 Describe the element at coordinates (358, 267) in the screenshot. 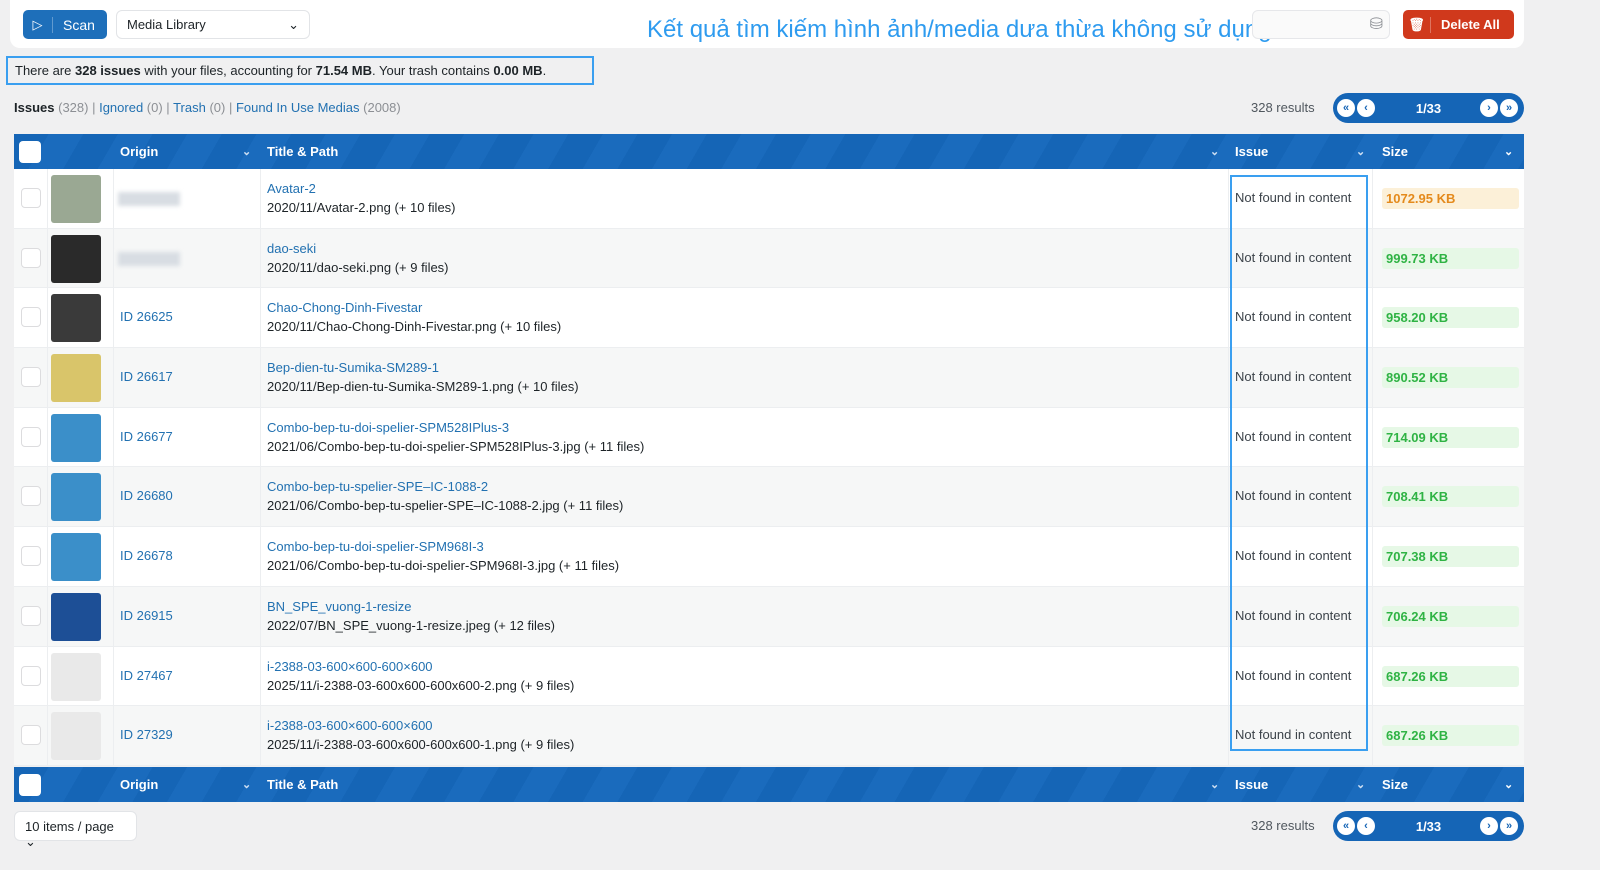

I see `media-path: 2020/11/dao-seki.png (+ 9 files)` at that location.